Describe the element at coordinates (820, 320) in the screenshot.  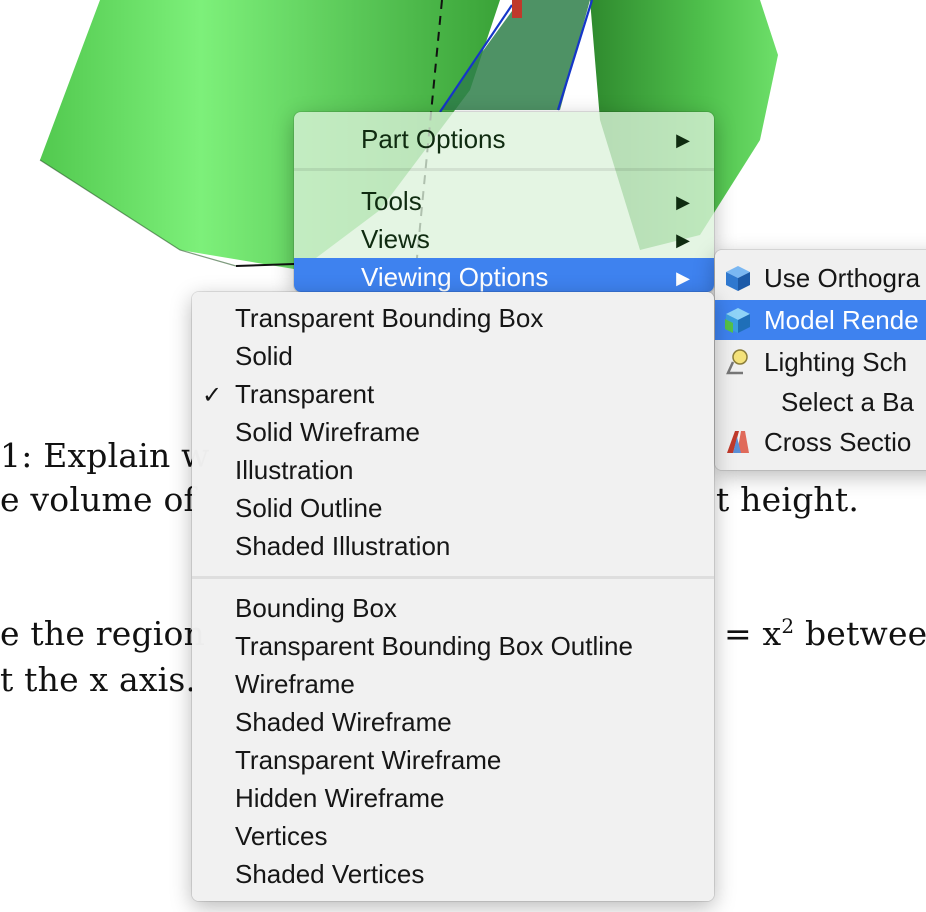
I see `menu-item-model-rendering: Model Rende` at that location.